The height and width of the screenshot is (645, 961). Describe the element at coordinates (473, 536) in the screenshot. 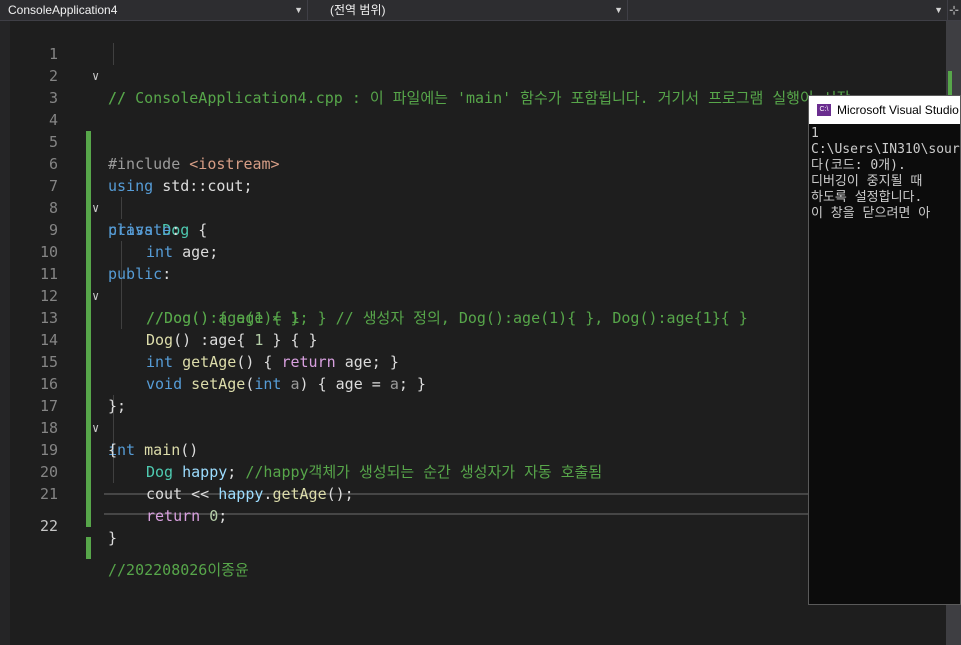

I see `code-line-current: 22 //202208026이종윤` at that location.